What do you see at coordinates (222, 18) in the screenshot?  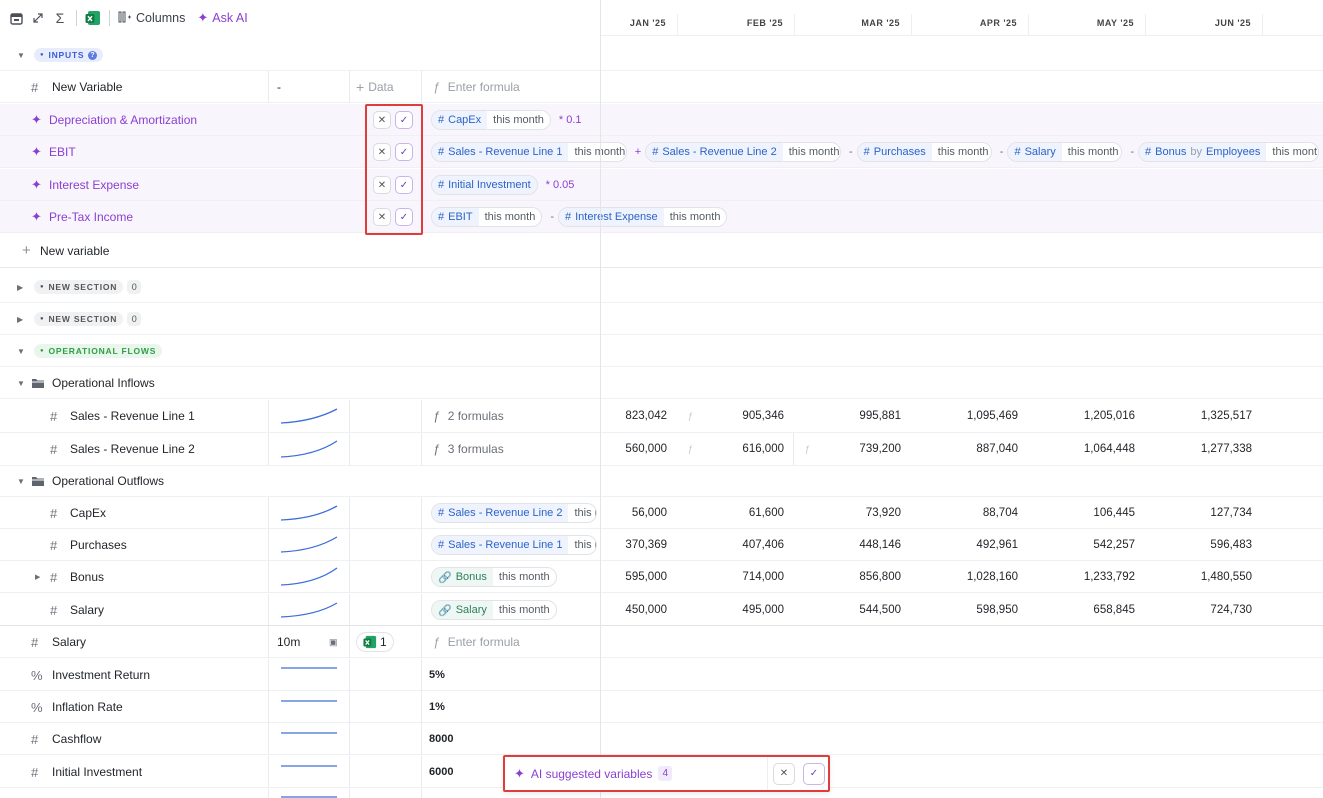 I see `ask-ai-button: ✦ Ask AI` at bounding box center [222, 18].